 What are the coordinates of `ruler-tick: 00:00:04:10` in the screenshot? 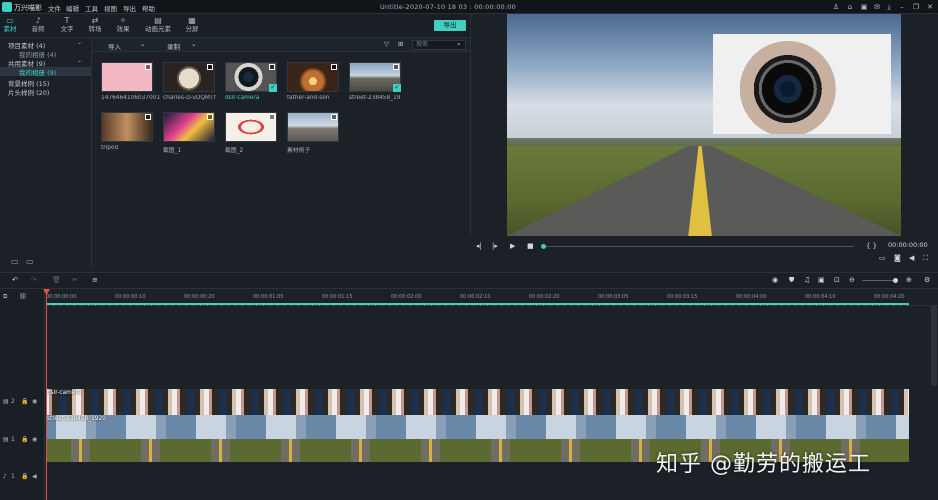 It's located at (820, 297).